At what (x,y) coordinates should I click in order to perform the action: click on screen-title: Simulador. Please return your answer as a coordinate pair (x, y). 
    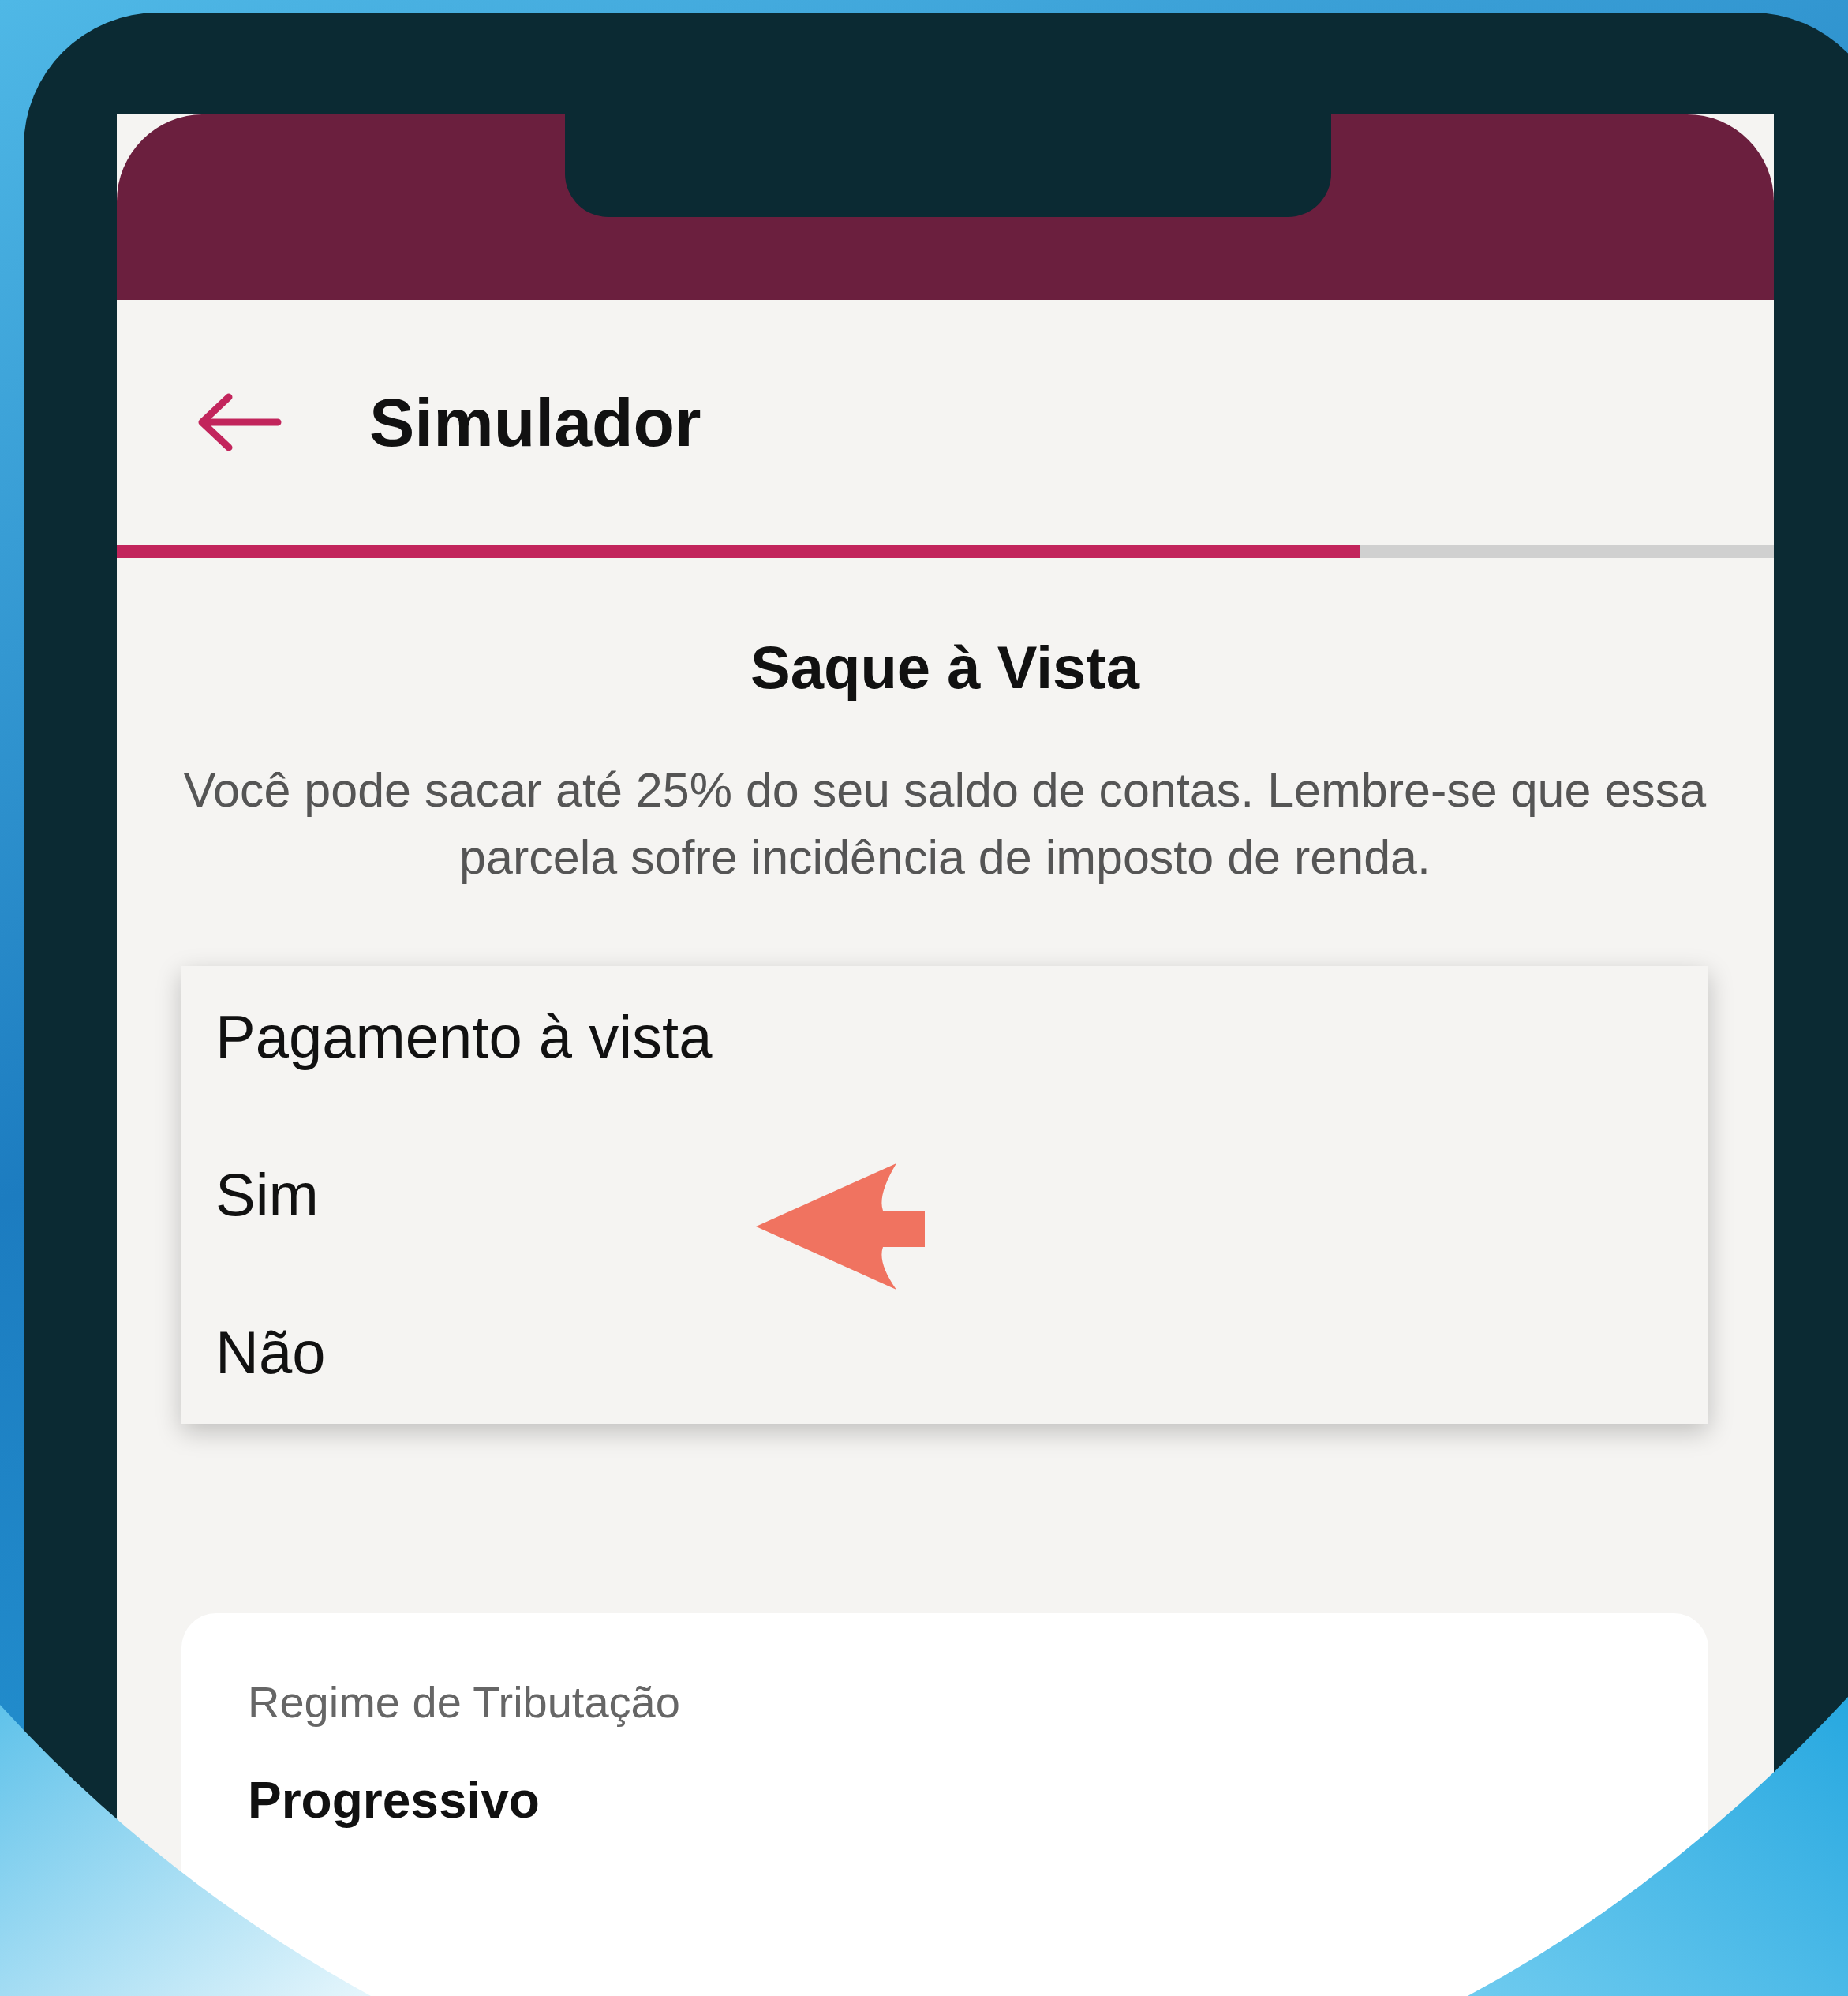
    Looking at the image, I should click on (535, 423).